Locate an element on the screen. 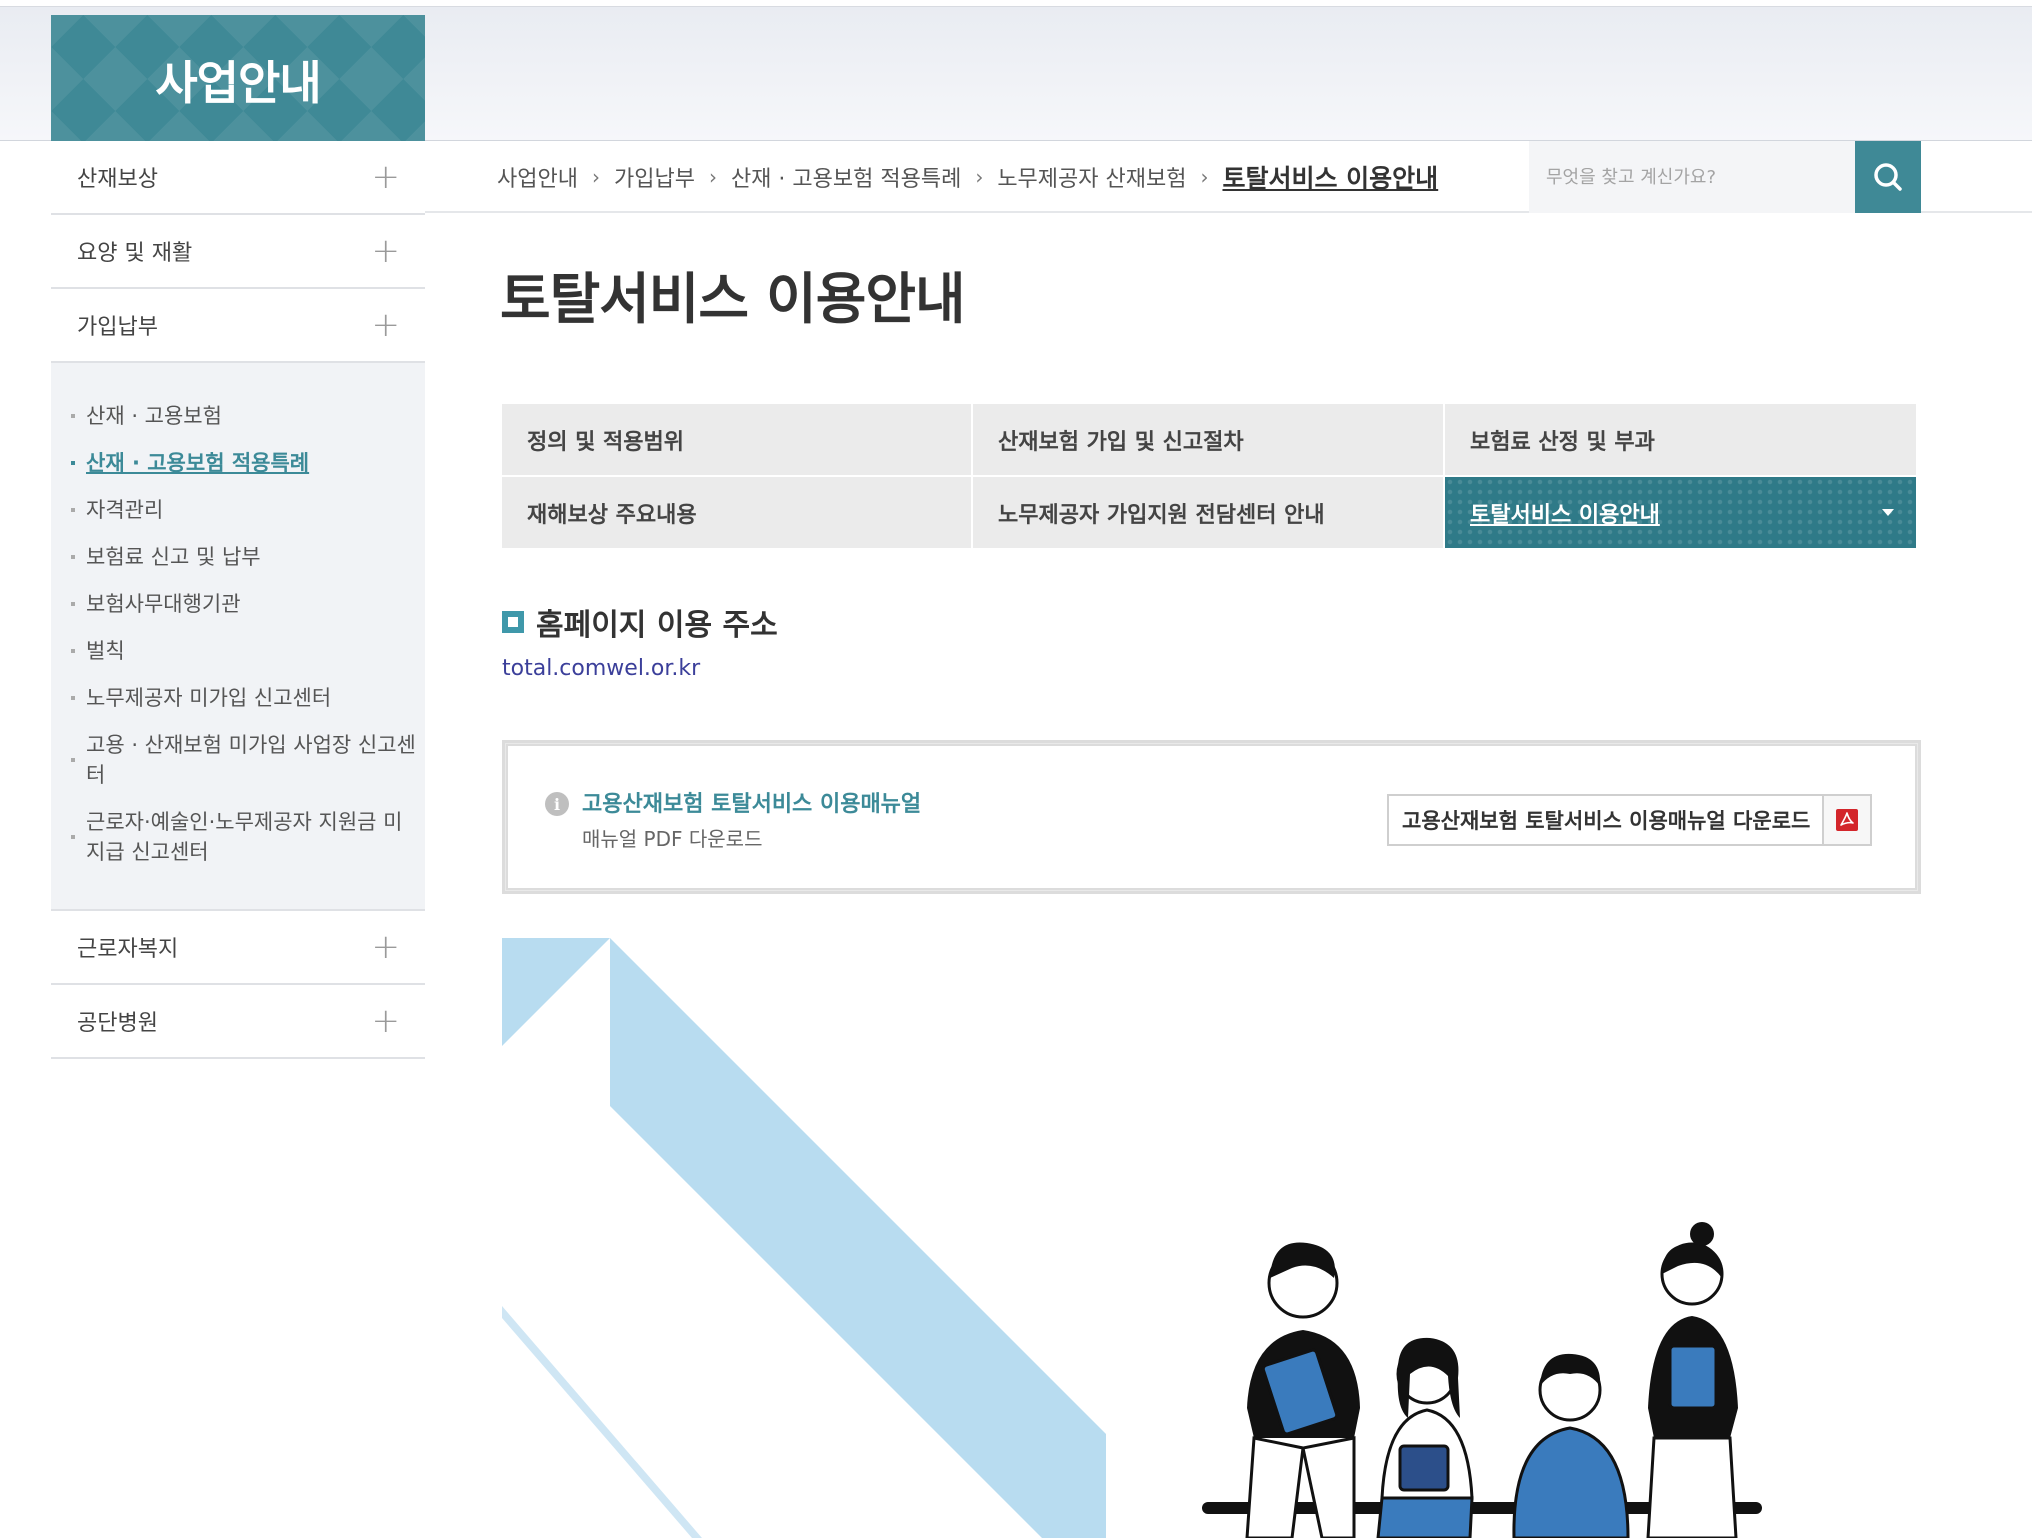 Image resolution: width=2032 pixels, height=1538 pixels. manual-download-button: 고용산재보험 토탈서비스 이용매뉴얼 다운로드 is located at coordinates (1630, 820).